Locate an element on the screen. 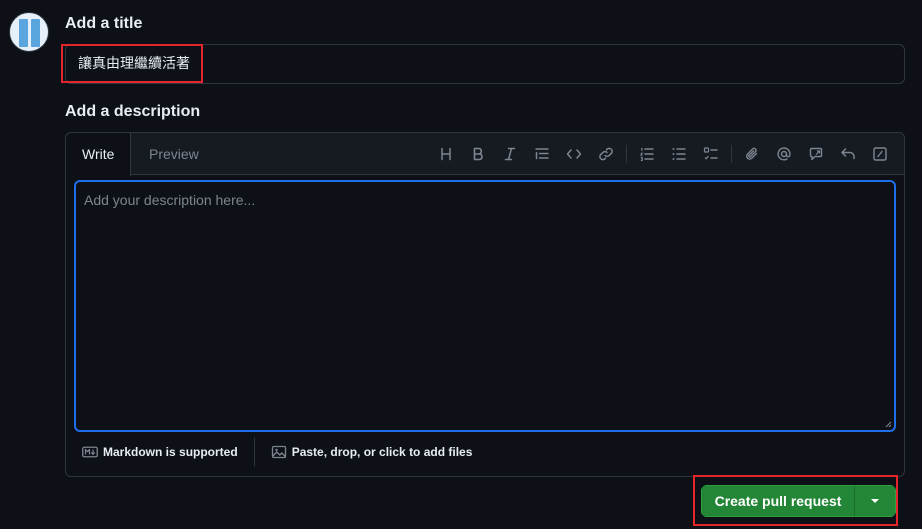  undo-icon is located at coordinates (848, 154).